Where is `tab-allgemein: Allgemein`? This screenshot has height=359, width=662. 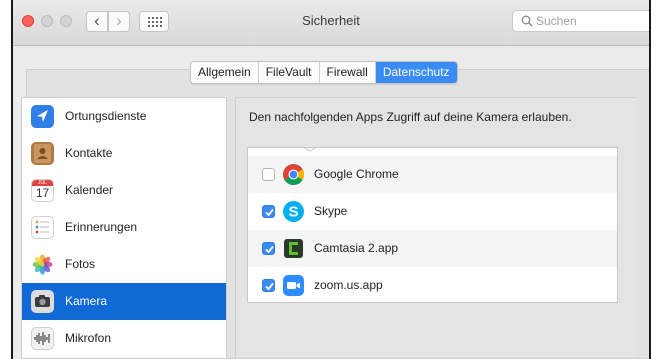
tab-allgemein: Allgemein is located at coordinates (225, 72).